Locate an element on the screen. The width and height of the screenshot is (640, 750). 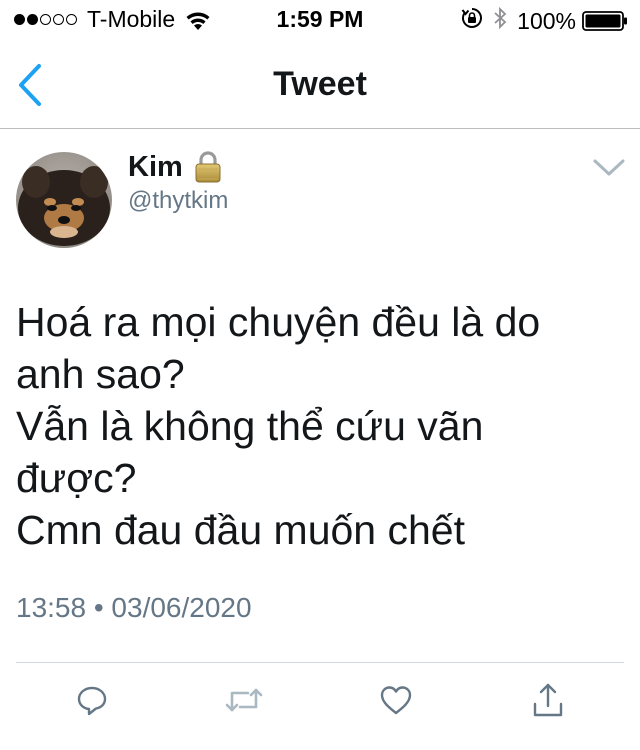
divider is located at coordinates (320, 662).